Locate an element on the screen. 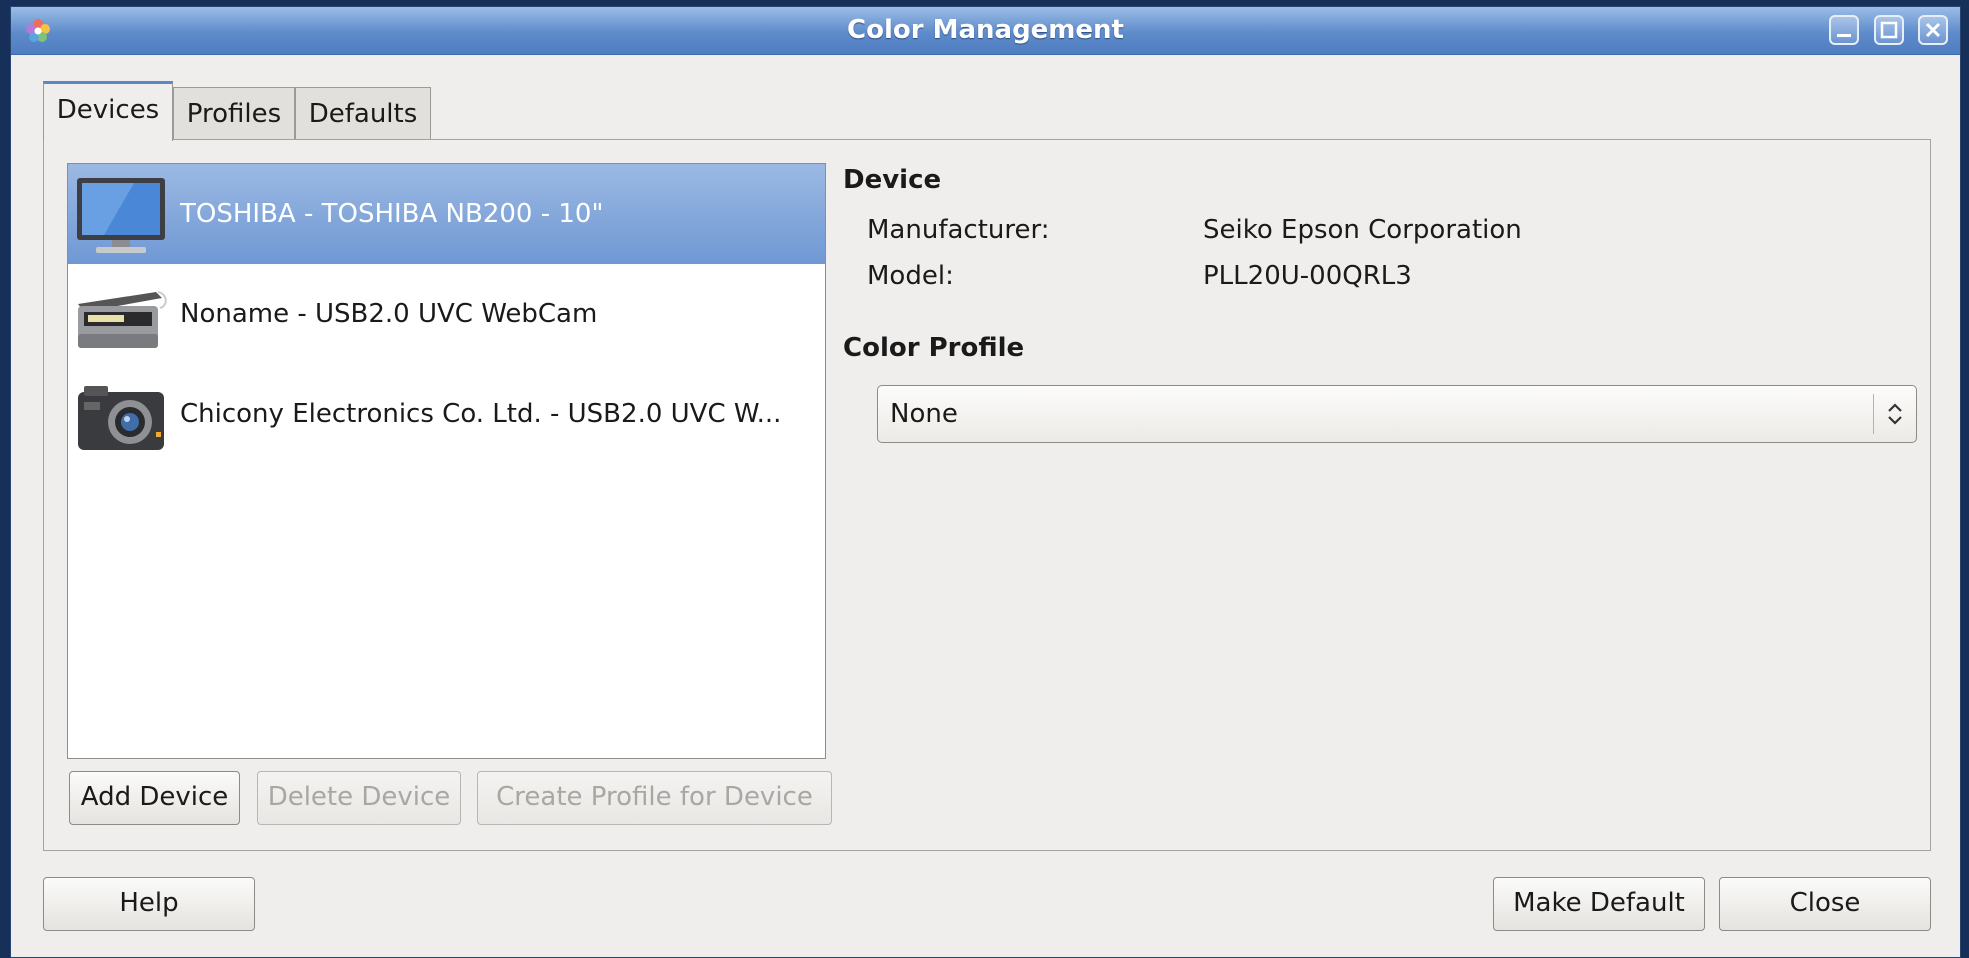 The image size is (1969, 958). manufacturer-value: Seiko Epson Corporation is located at coordinates (1362, 230).